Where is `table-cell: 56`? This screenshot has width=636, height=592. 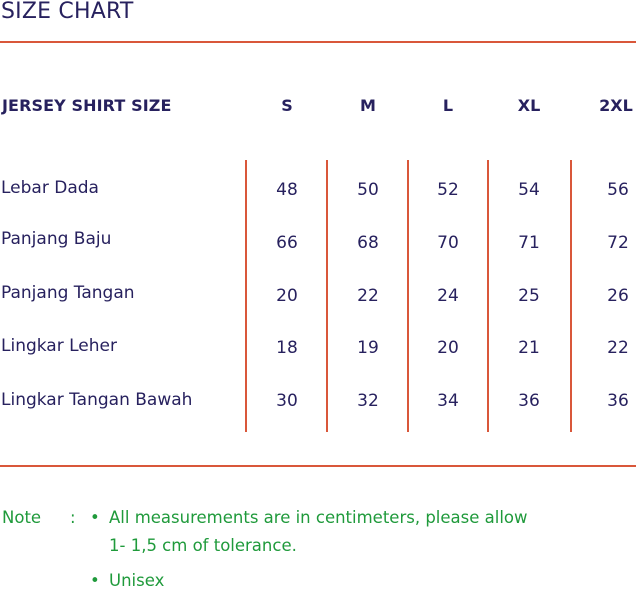 table-cell: 56 is located at coordinates (618, 190).